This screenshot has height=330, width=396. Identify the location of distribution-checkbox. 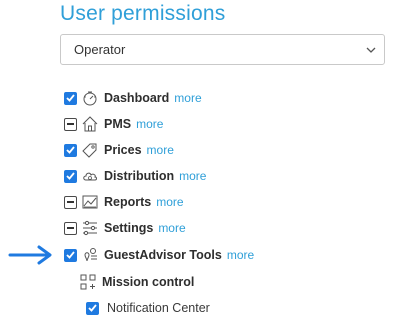
(70, 176).